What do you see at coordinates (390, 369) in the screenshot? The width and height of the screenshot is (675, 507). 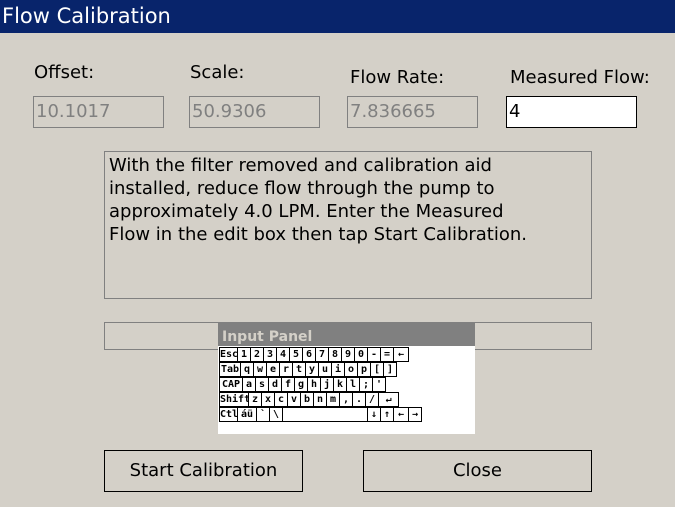 I see `key-]: ]` at bounding box center [390, 369].